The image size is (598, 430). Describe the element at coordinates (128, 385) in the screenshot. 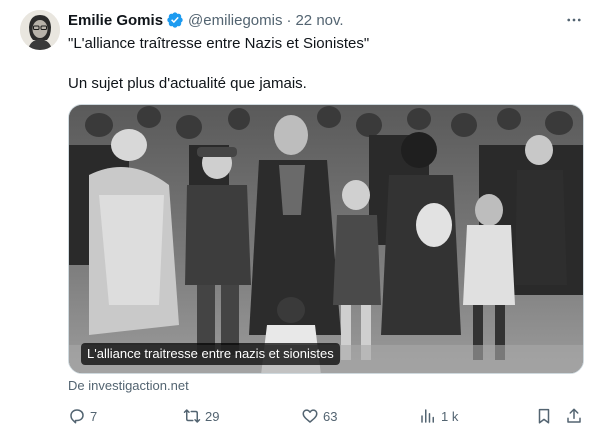

I see `link-source: De investigaction.net` at that location.